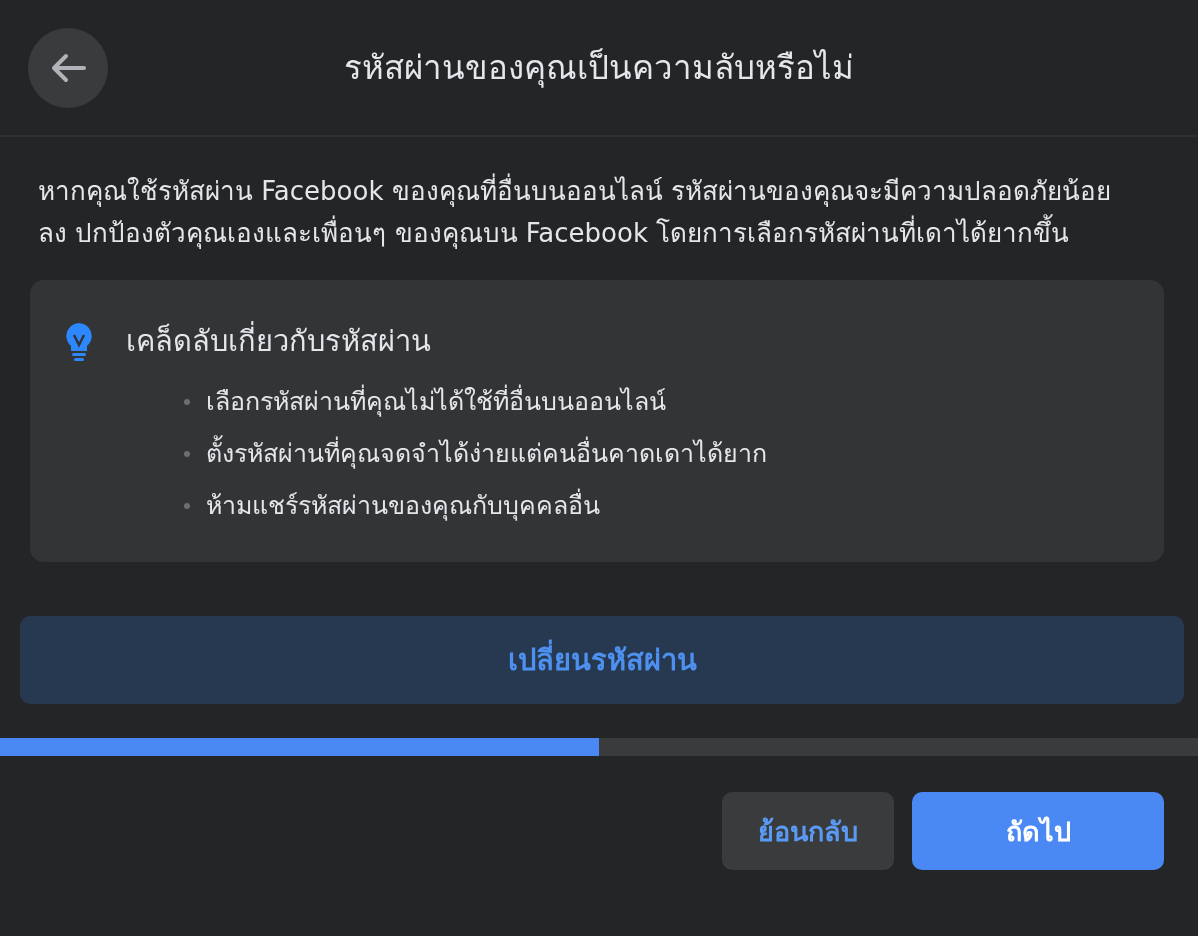 This screenshot has width=1198, height=936. Describe the element at coordinates (403, 506) in the screenshot. I see `tip-text: ห้ามแชร์รหัสผ่านของคุณกับบุคคลอื่น` at that location.